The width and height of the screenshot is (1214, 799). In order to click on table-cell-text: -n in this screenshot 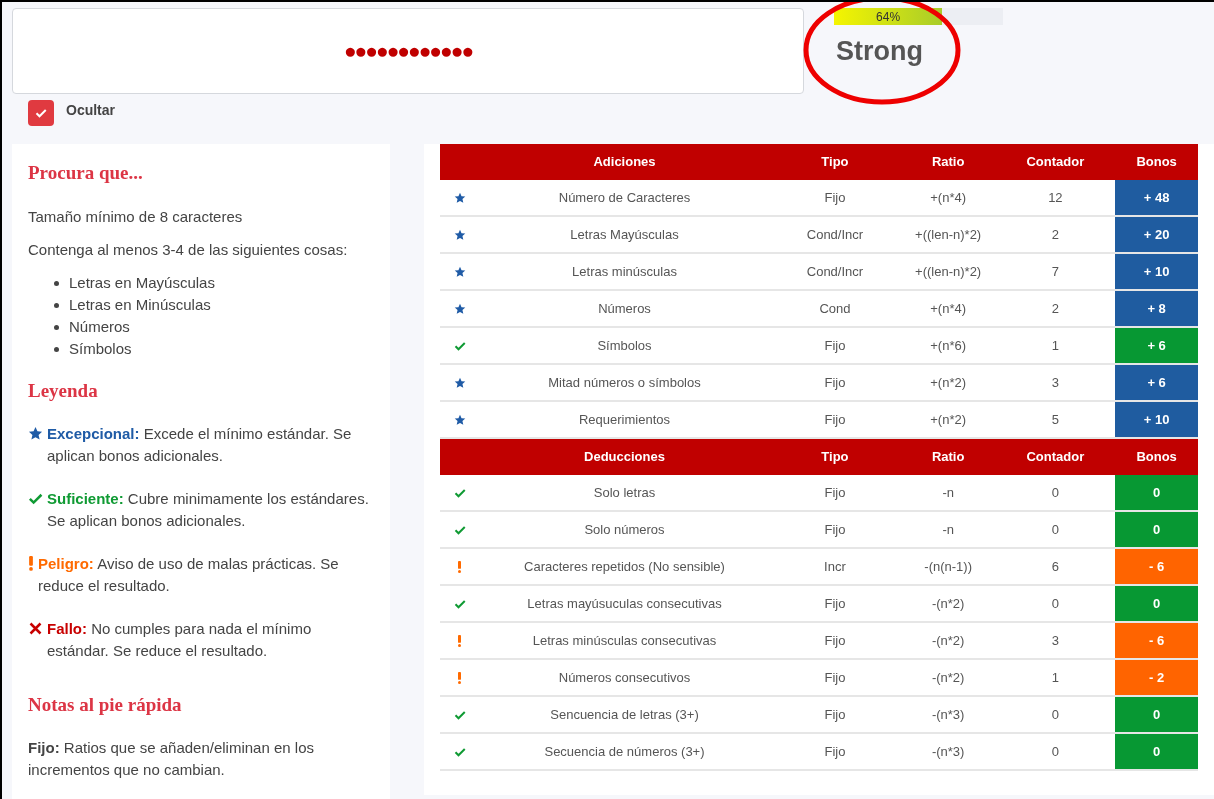, I will do `click(948, 492)`.